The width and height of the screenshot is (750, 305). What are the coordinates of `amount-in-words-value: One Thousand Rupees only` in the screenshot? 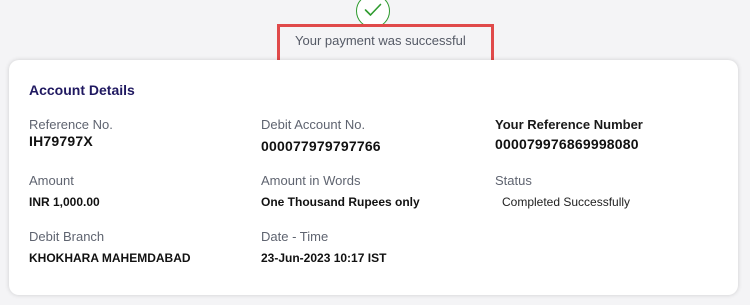 It's located at (340, 202).